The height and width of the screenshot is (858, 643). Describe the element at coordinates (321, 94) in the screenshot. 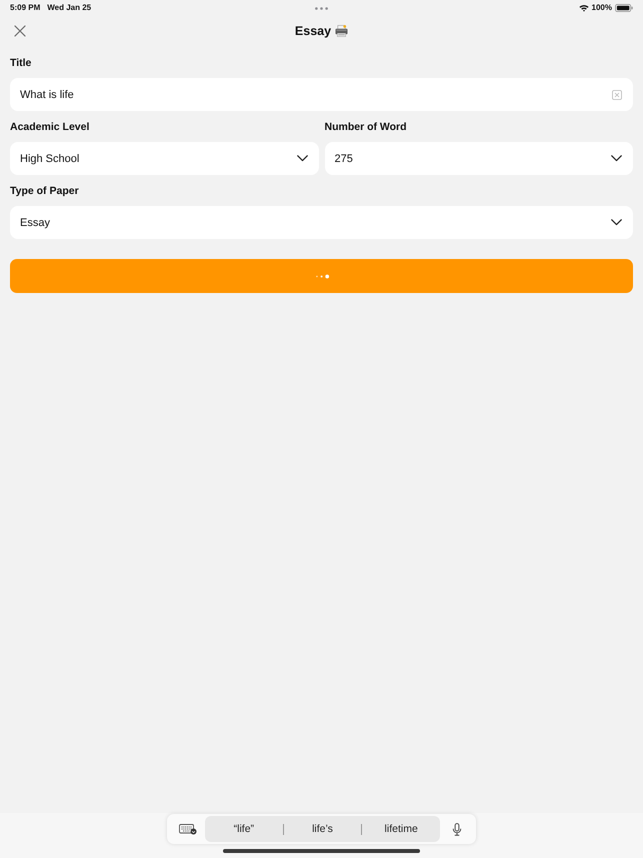

I see `text-input-field: What is life` at that location.